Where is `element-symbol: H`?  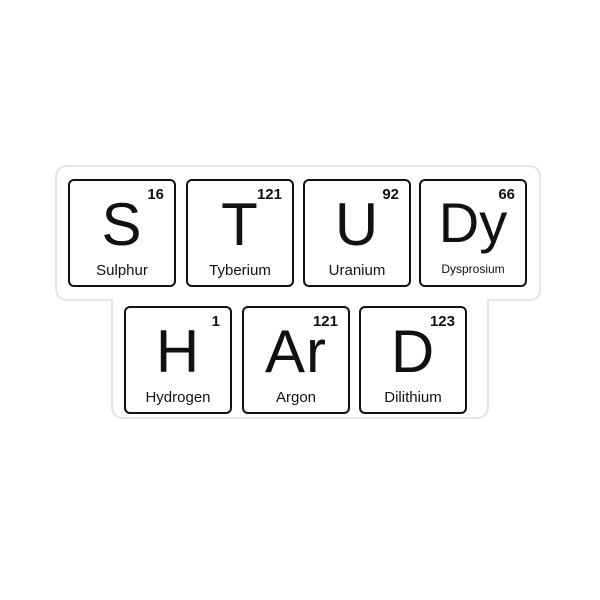 element-symbol: H is located at coordinates (178, 351).